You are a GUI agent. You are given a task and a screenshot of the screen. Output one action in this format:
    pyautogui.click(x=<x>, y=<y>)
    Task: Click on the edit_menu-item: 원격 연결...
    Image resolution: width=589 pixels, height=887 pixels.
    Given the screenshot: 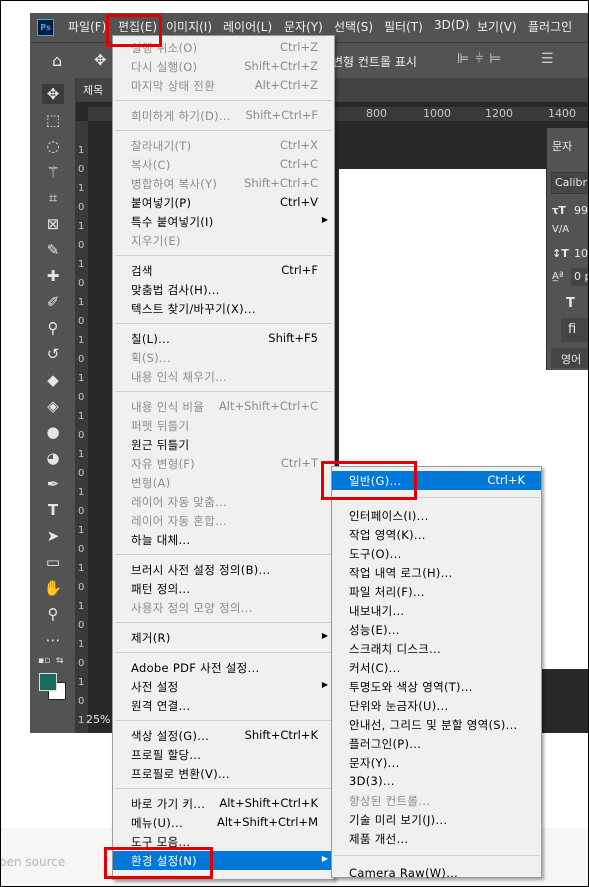 What is the action you would take?
    pyautogui.click(x=223, y=705)
    